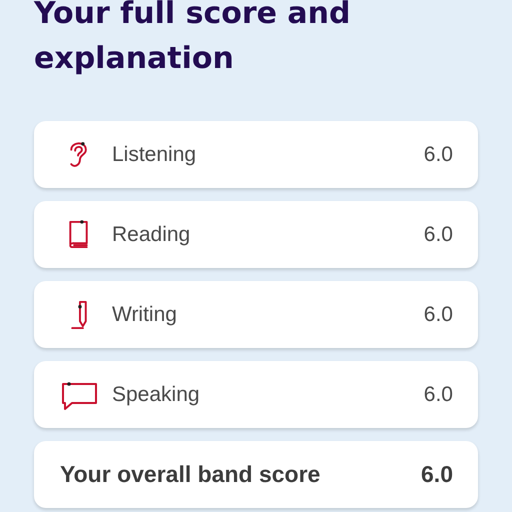  What do you see at coordinates (79, 234) in the screenshot?
I see `book-icon` at bounding box center [79, 234].